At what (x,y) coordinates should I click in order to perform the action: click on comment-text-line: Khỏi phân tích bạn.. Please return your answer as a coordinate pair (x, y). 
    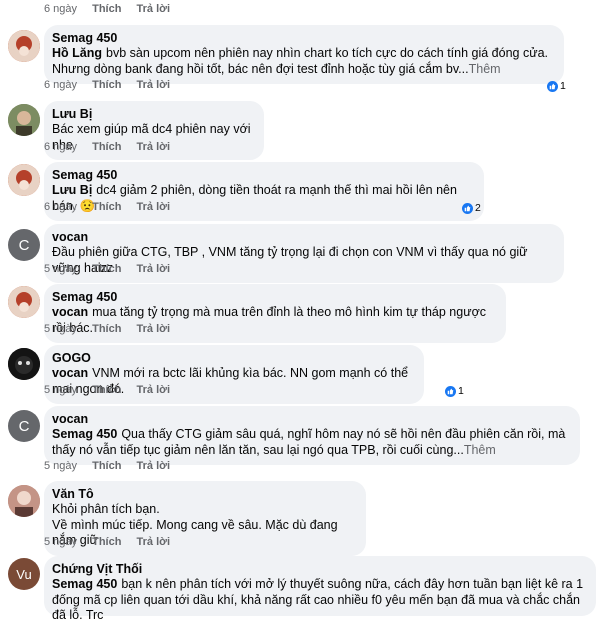
    Looking at the image, I should click on (106, 509).